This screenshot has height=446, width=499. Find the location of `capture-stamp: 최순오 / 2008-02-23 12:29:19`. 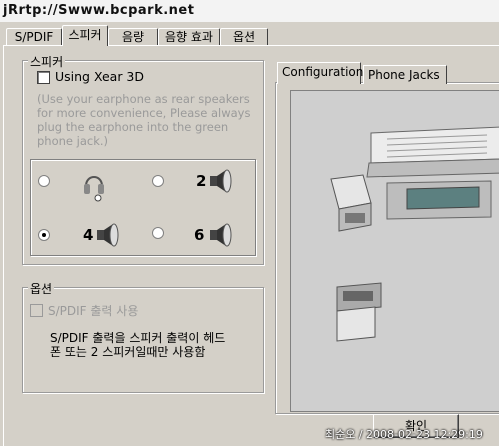

capture-stamp: 최순오 / 2008-02-23 12:29:19 is located at coordinates (404, 434).